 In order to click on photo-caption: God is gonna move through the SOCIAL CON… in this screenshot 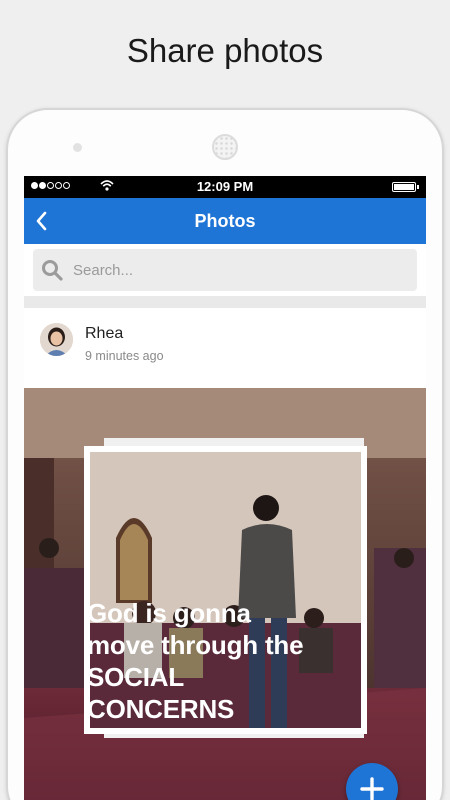, I will do `click(207, 661)`.